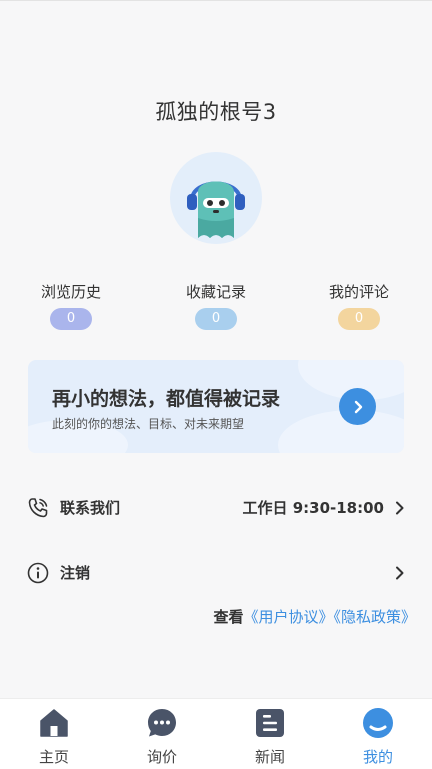 This screenshot has width=432, height=769. I want to click on tab-inquiry: 询价, so click(162, 734).